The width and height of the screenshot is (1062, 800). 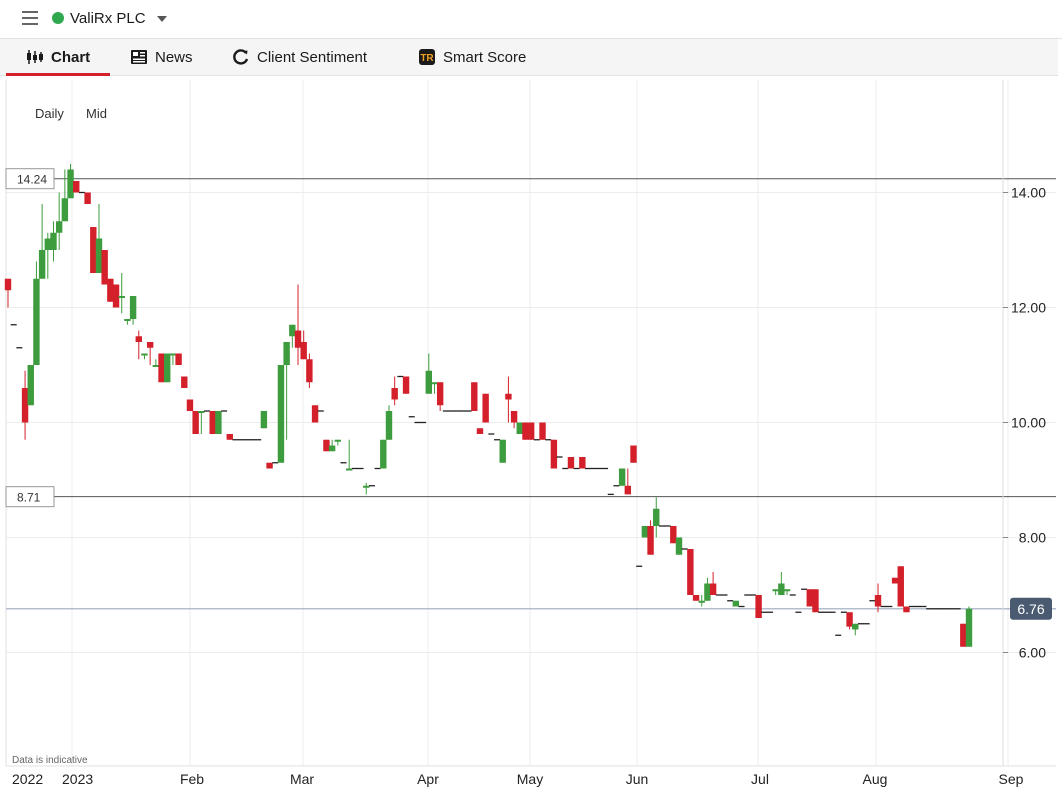 What do you see at coordinates (312, 57) in the screenshot?
I see `tab-label: Client Sentiment` at bounding box center [312, 57].